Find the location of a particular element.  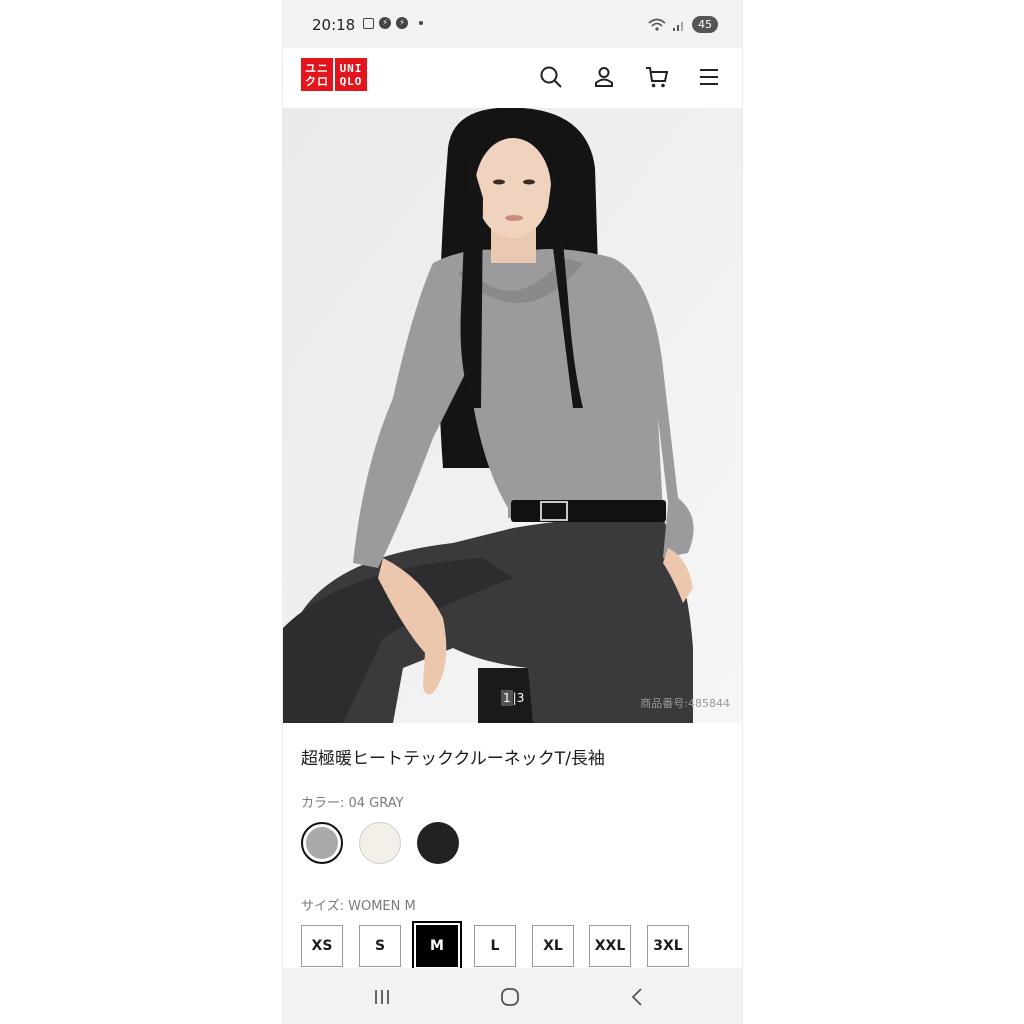

color-swatch-off-white is located at coordinates (380, 843).